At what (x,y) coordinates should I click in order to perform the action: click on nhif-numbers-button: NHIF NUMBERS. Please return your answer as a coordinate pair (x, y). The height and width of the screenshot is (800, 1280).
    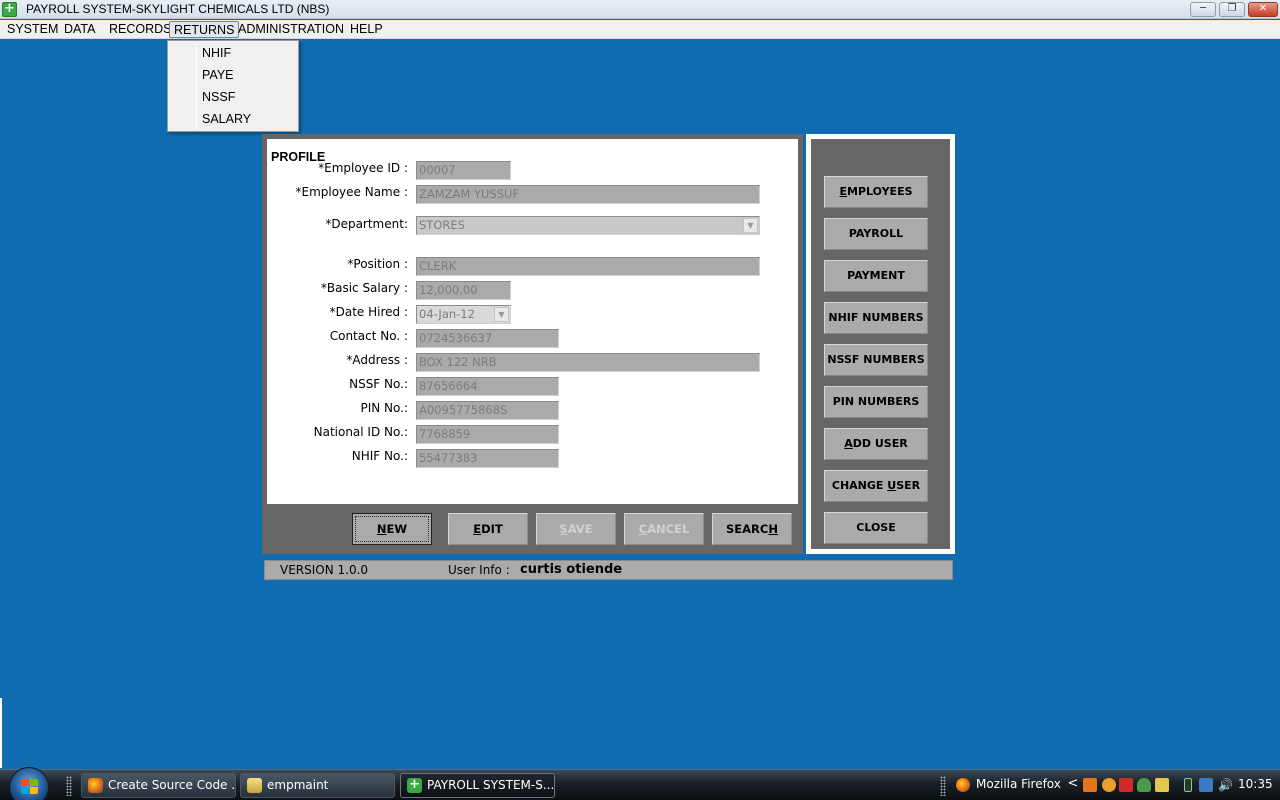
    Looking at the image, I should click on (876, 318).